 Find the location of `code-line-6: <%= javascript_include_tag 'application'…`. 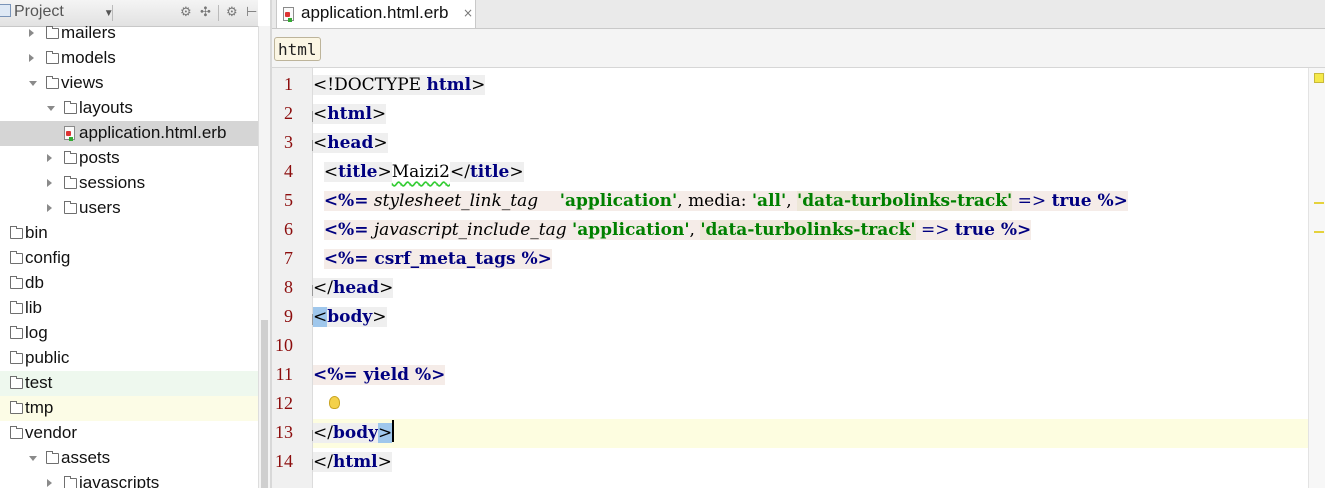

code-line-6: <%= javascript_include_tag 'application'… is located at coordinates (810, 230).